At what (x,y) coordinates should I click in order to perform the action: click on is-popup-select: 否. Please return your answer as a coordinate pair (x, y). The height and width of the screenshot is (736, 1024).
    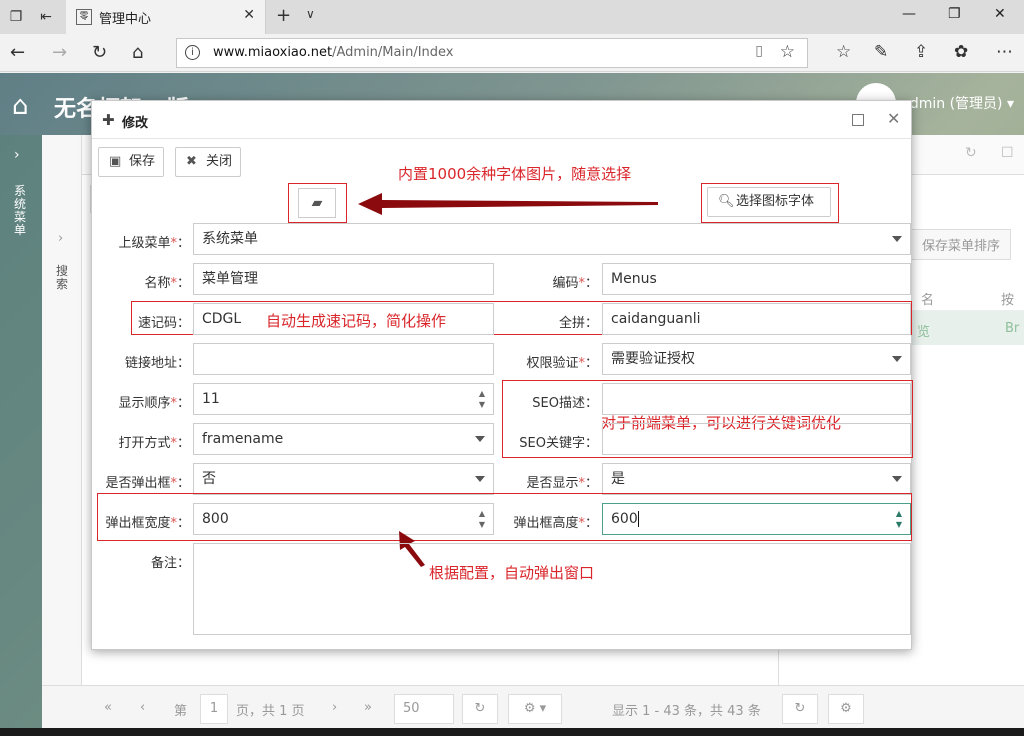
    Looking at the image, I should click on (343, 479).